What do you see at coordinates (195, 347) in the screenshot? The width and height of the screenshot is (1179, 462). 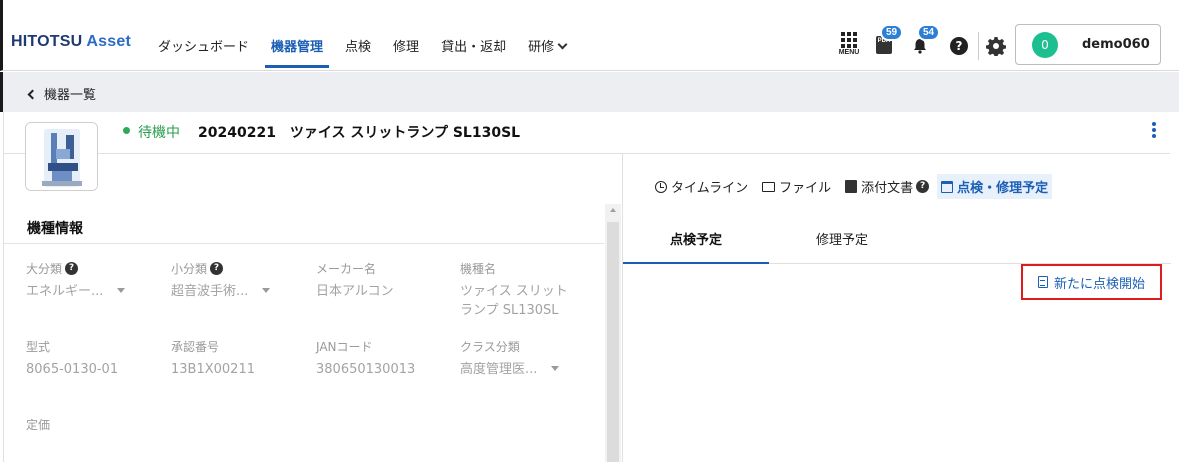 I see `field-label: 承認番号` at bounding box center [195, 347].